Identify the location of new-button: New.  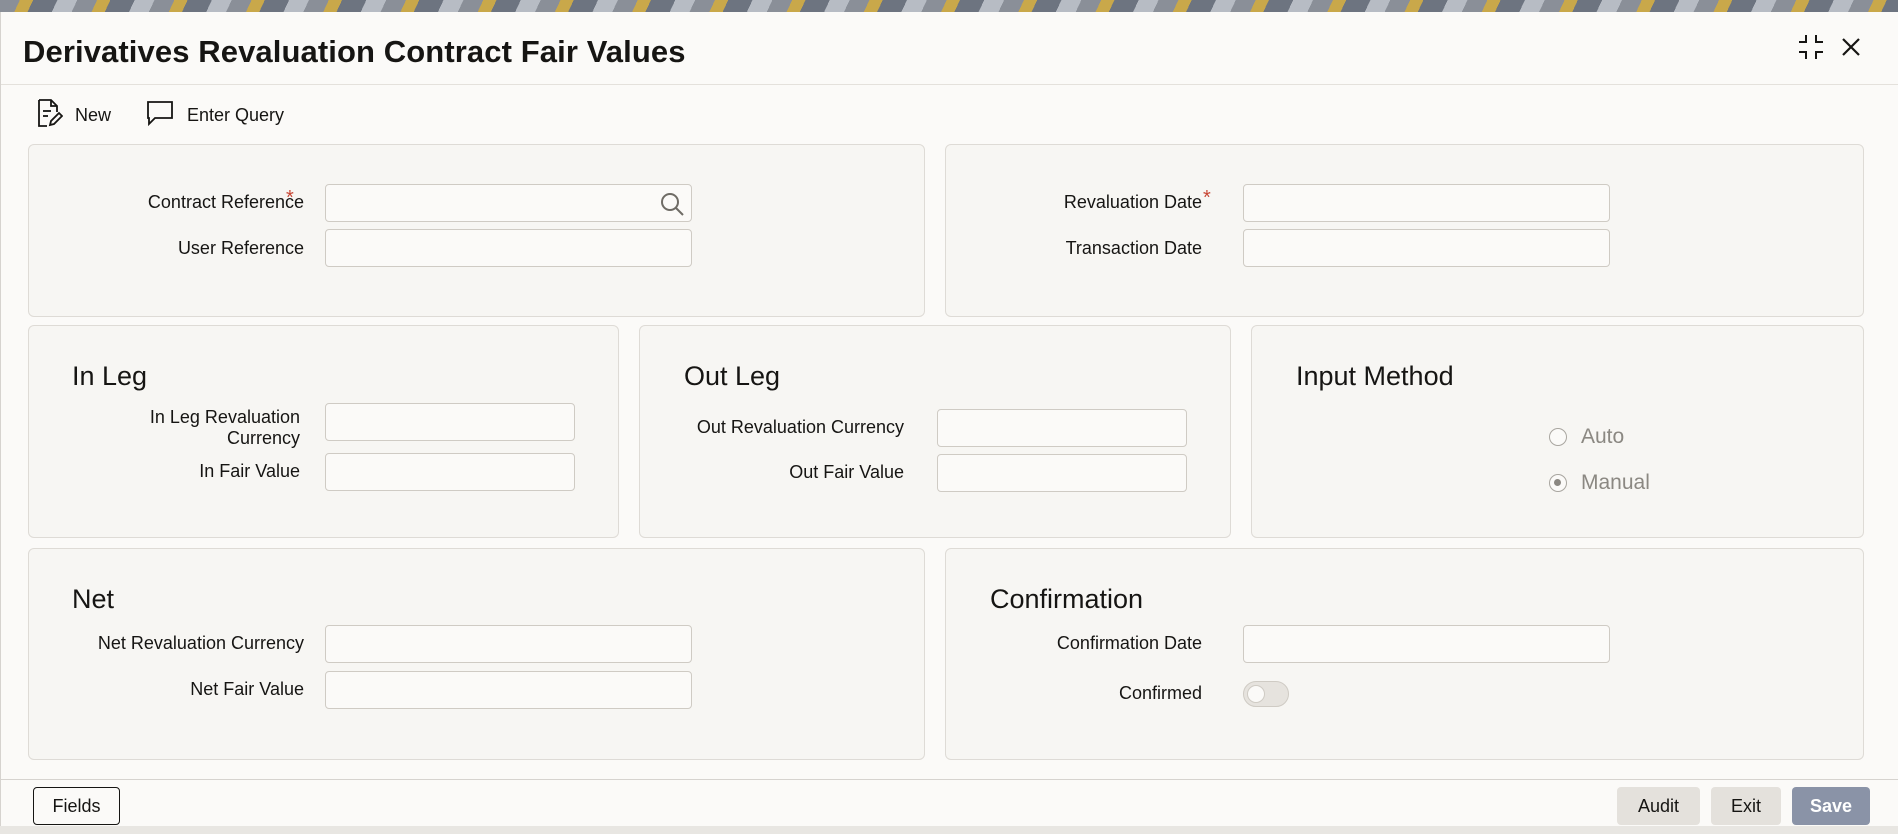
(73, 115).